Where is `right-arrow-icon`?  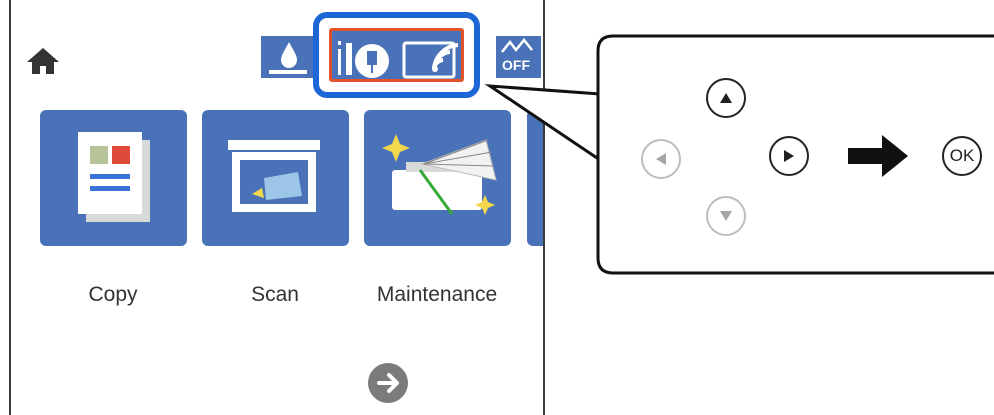
right-arrow-icon is located at coordinates (878, 156).